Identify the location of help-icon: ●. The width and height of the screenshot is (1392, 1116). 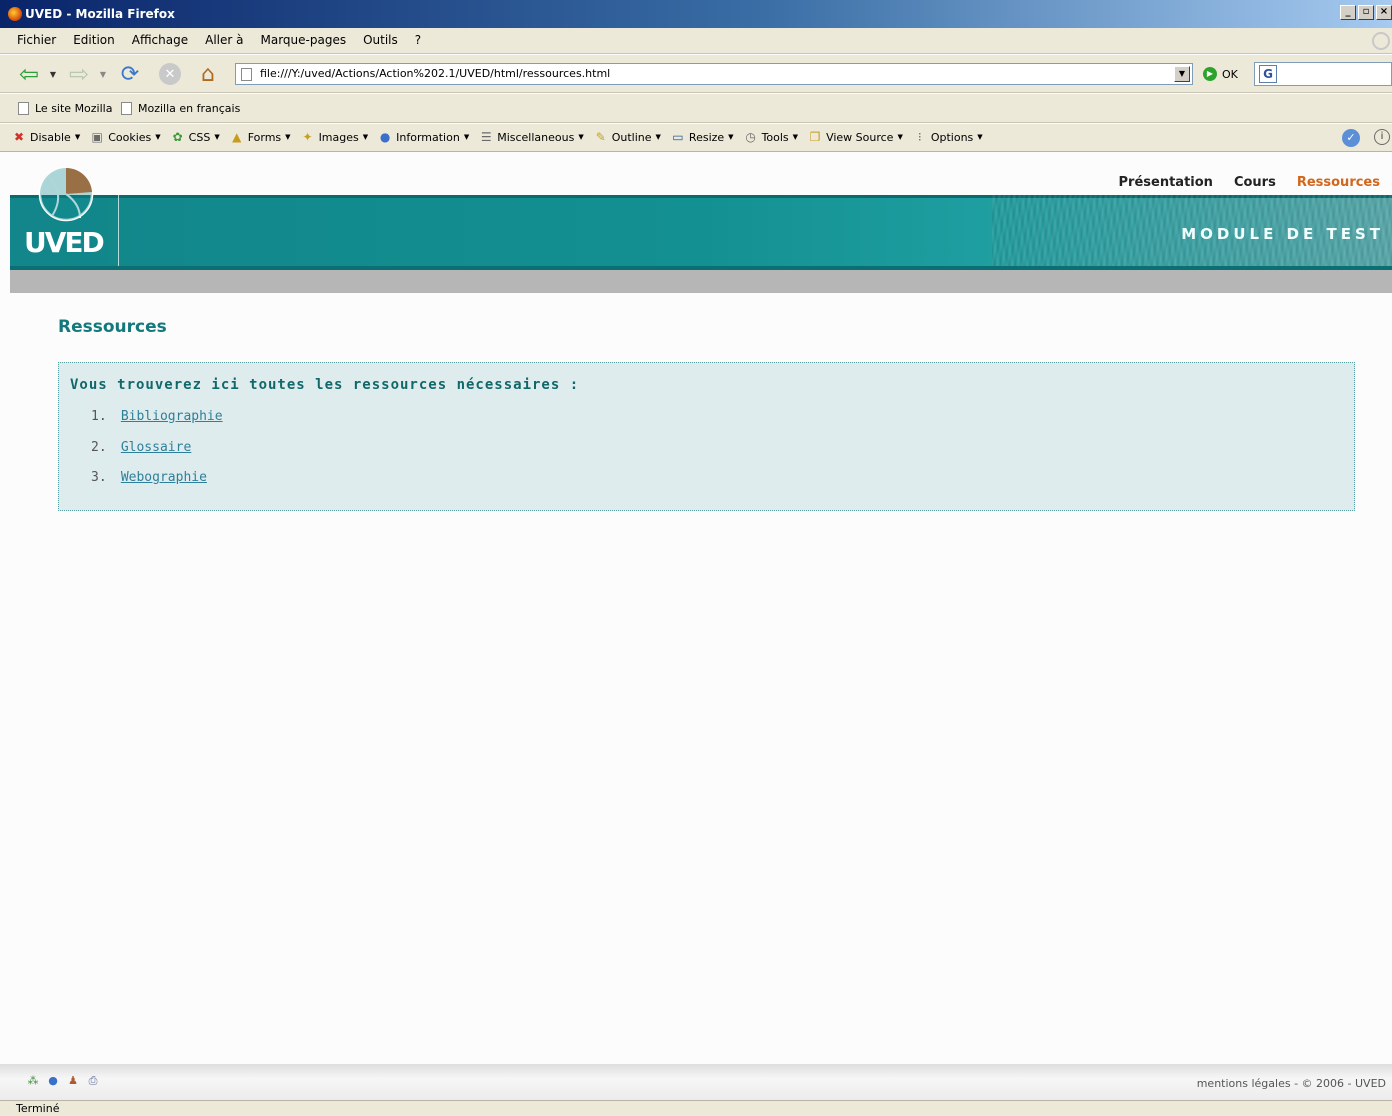
(53, 1081).